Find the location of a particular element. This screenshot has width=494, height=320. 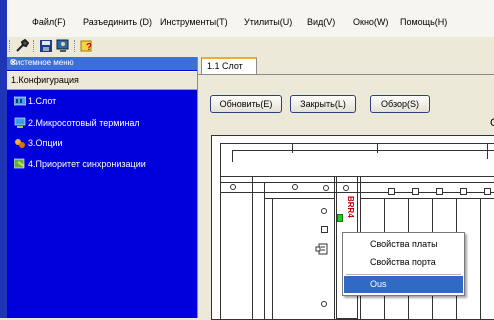

menu-view: Вид(V) is located at coordinates (321, 22).